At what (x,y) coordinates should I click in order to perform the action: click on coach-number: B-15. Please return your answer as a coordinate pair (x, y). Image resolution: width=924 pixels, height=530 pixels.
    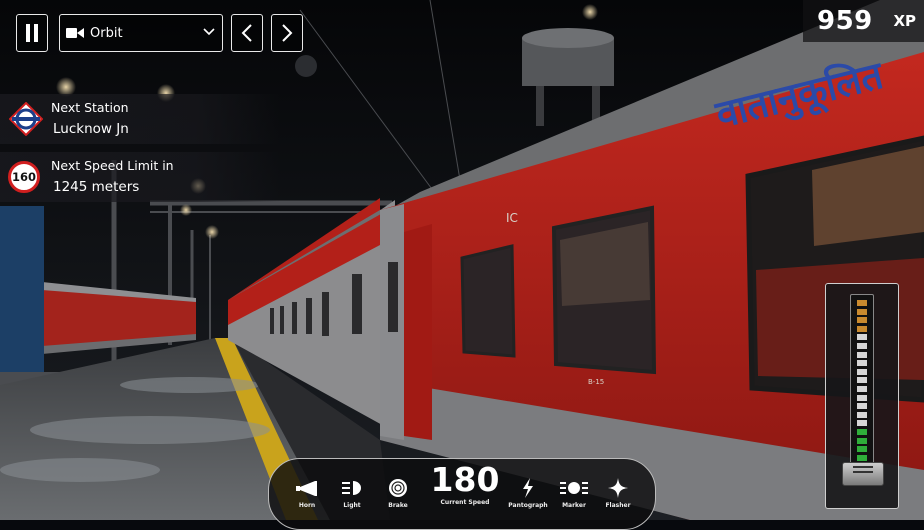
    Looking at the image, I should click on (596, 382).